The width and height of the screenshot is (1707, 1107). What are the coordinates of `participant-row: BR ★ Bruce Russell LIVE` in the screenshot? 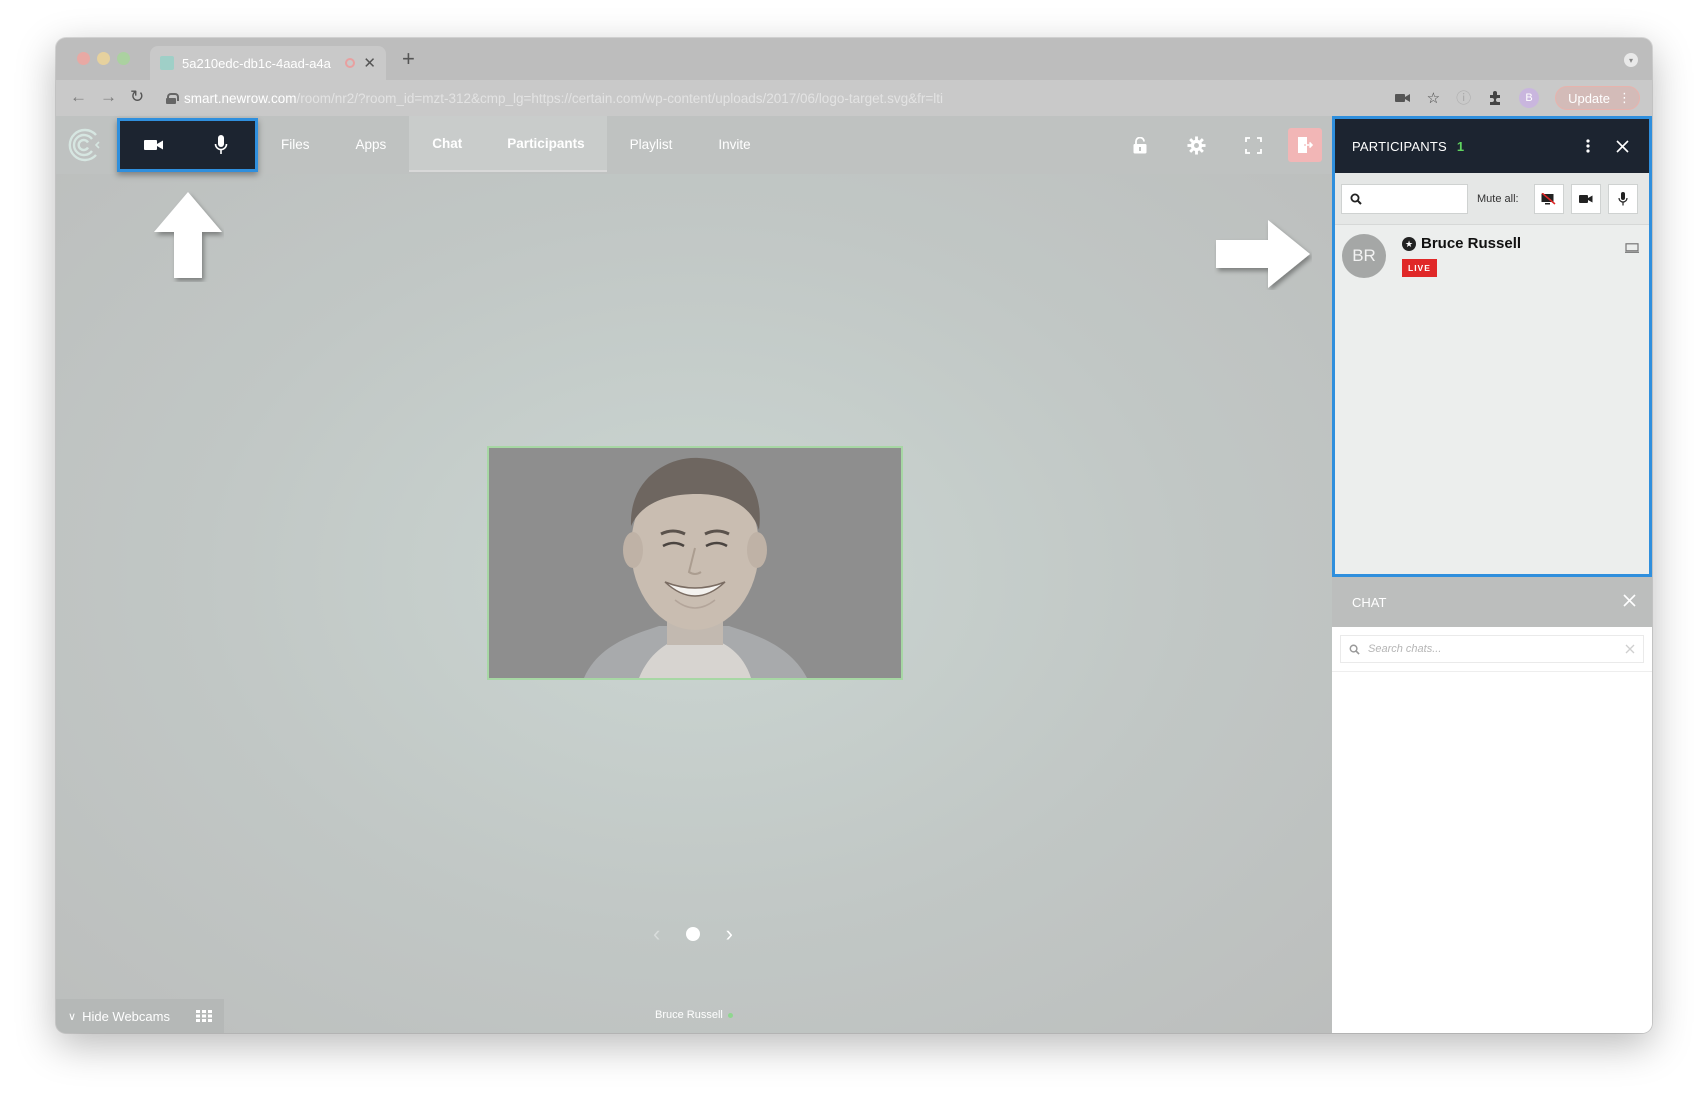 It's located at (1492, 256).